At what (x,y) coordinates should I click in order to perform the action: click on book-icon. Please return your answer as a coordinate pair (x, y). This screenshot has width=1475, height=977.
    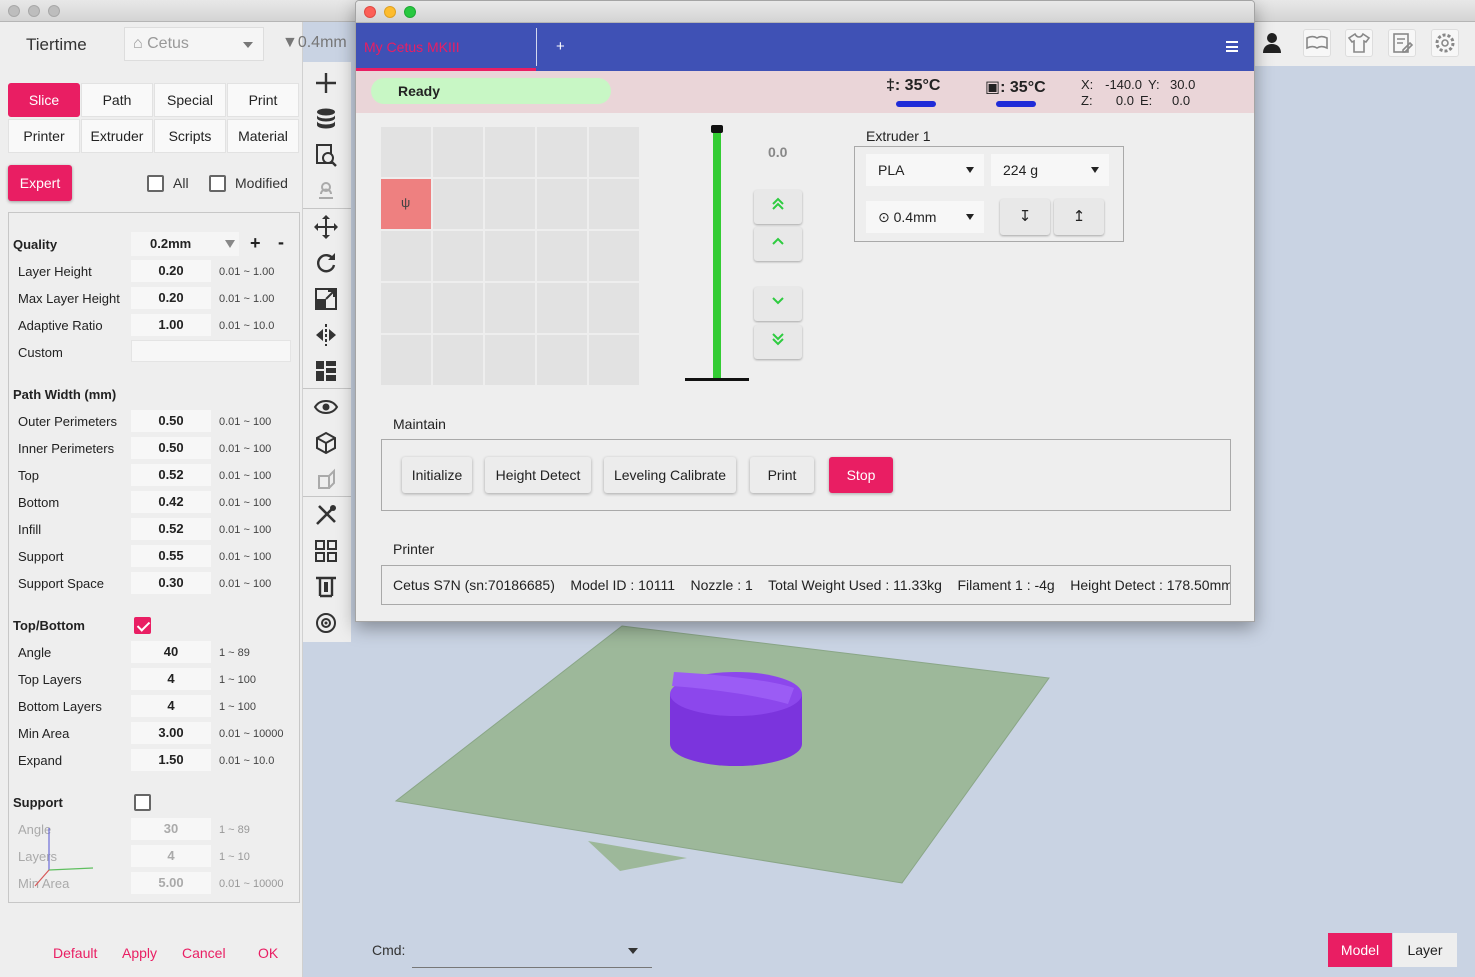
    Looking at the image, I should click on (1317, 43).